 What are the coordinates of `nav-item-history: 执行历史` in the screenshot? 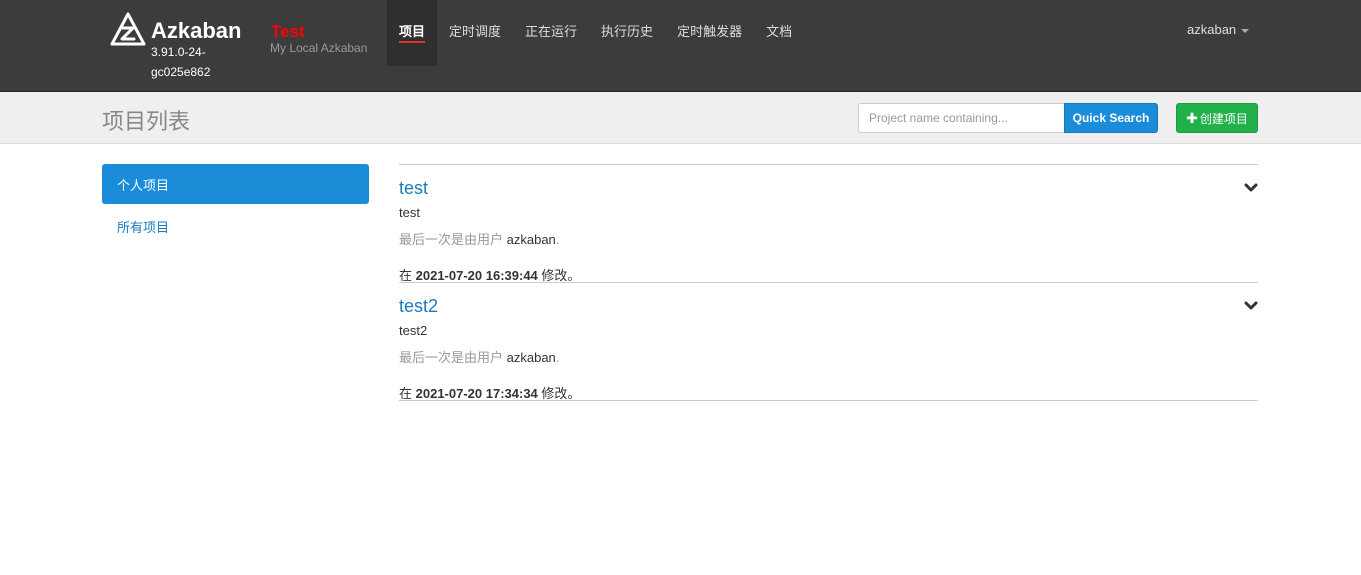 It's located at (627, 33).